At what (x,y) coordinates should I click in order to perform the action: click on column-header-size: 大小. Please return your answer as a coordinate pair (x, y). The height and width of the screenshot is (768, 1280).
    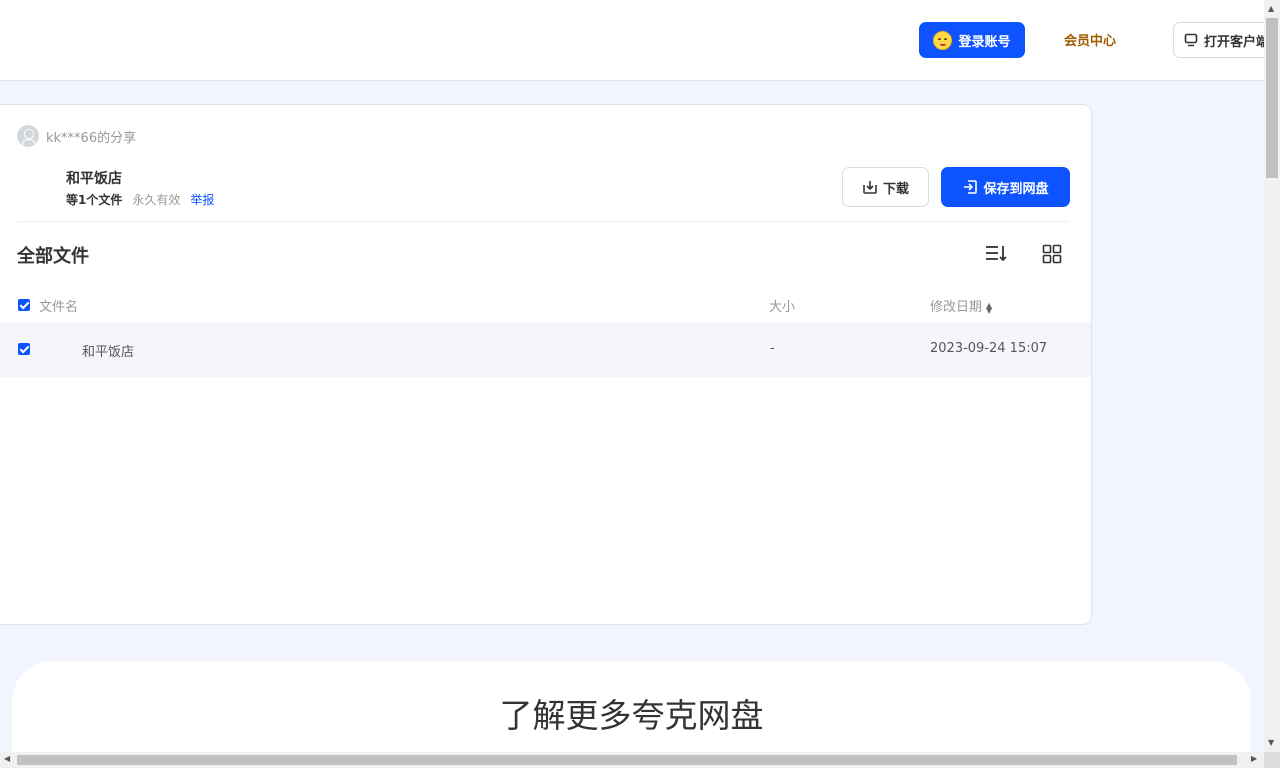
    Looking at the image, I should click on (782, 307).